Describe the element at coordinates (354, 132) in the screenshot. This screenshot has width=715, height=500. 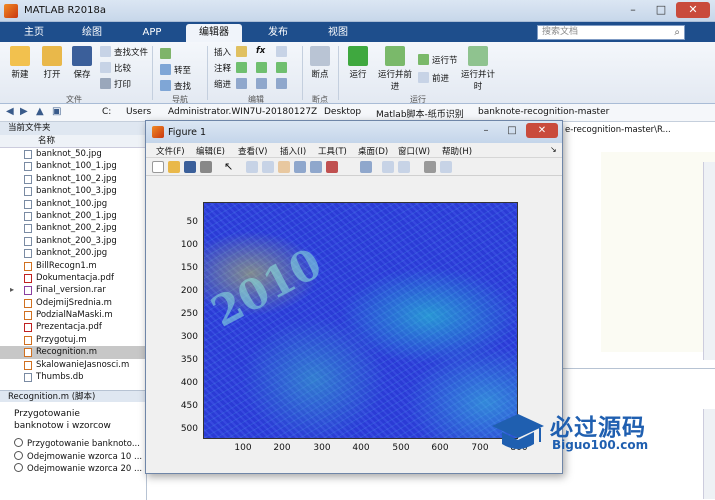
I see `figure-title-bar: Figure 1 – □ ✕` at that location.